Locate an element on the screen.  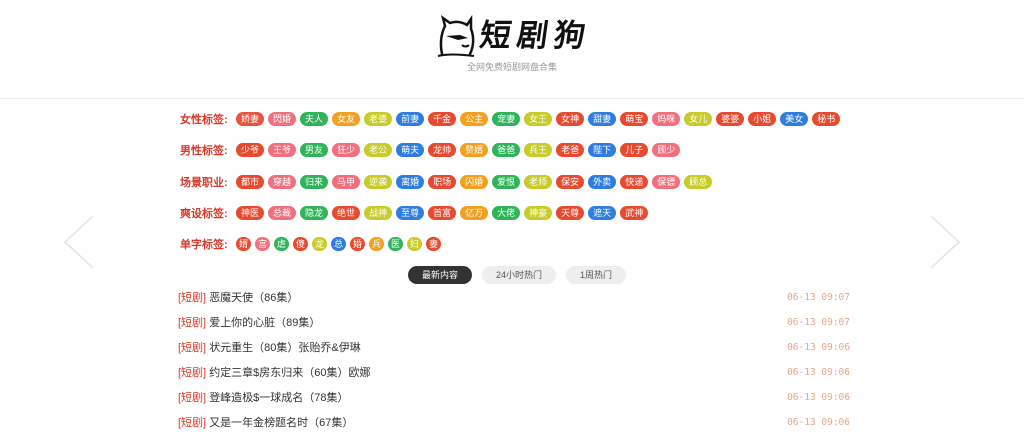
list-item-title: 爱上你的心脏（89集） is located at coordinates (264, 323).